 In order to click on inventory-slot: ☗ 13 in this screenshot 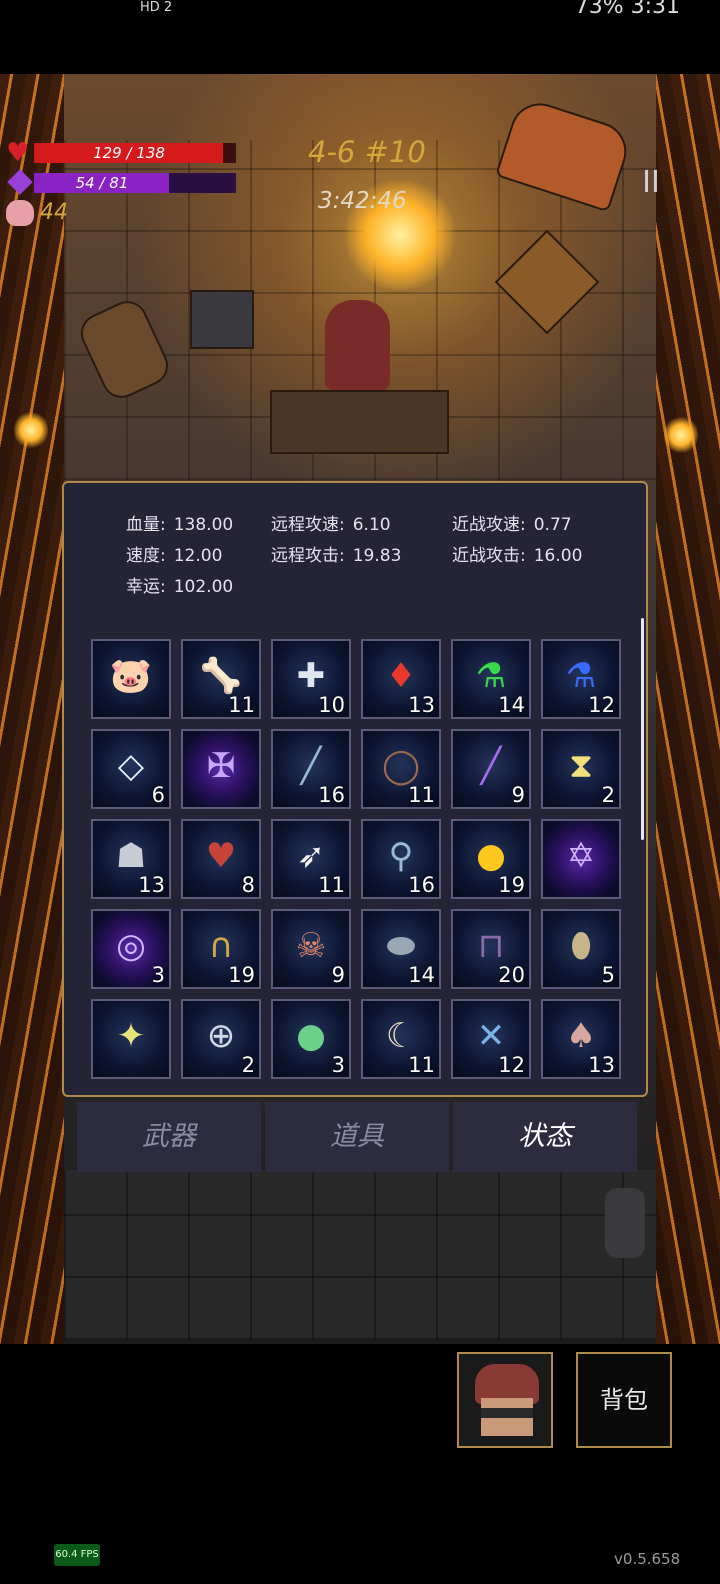, I will do `click(131, 859)`.